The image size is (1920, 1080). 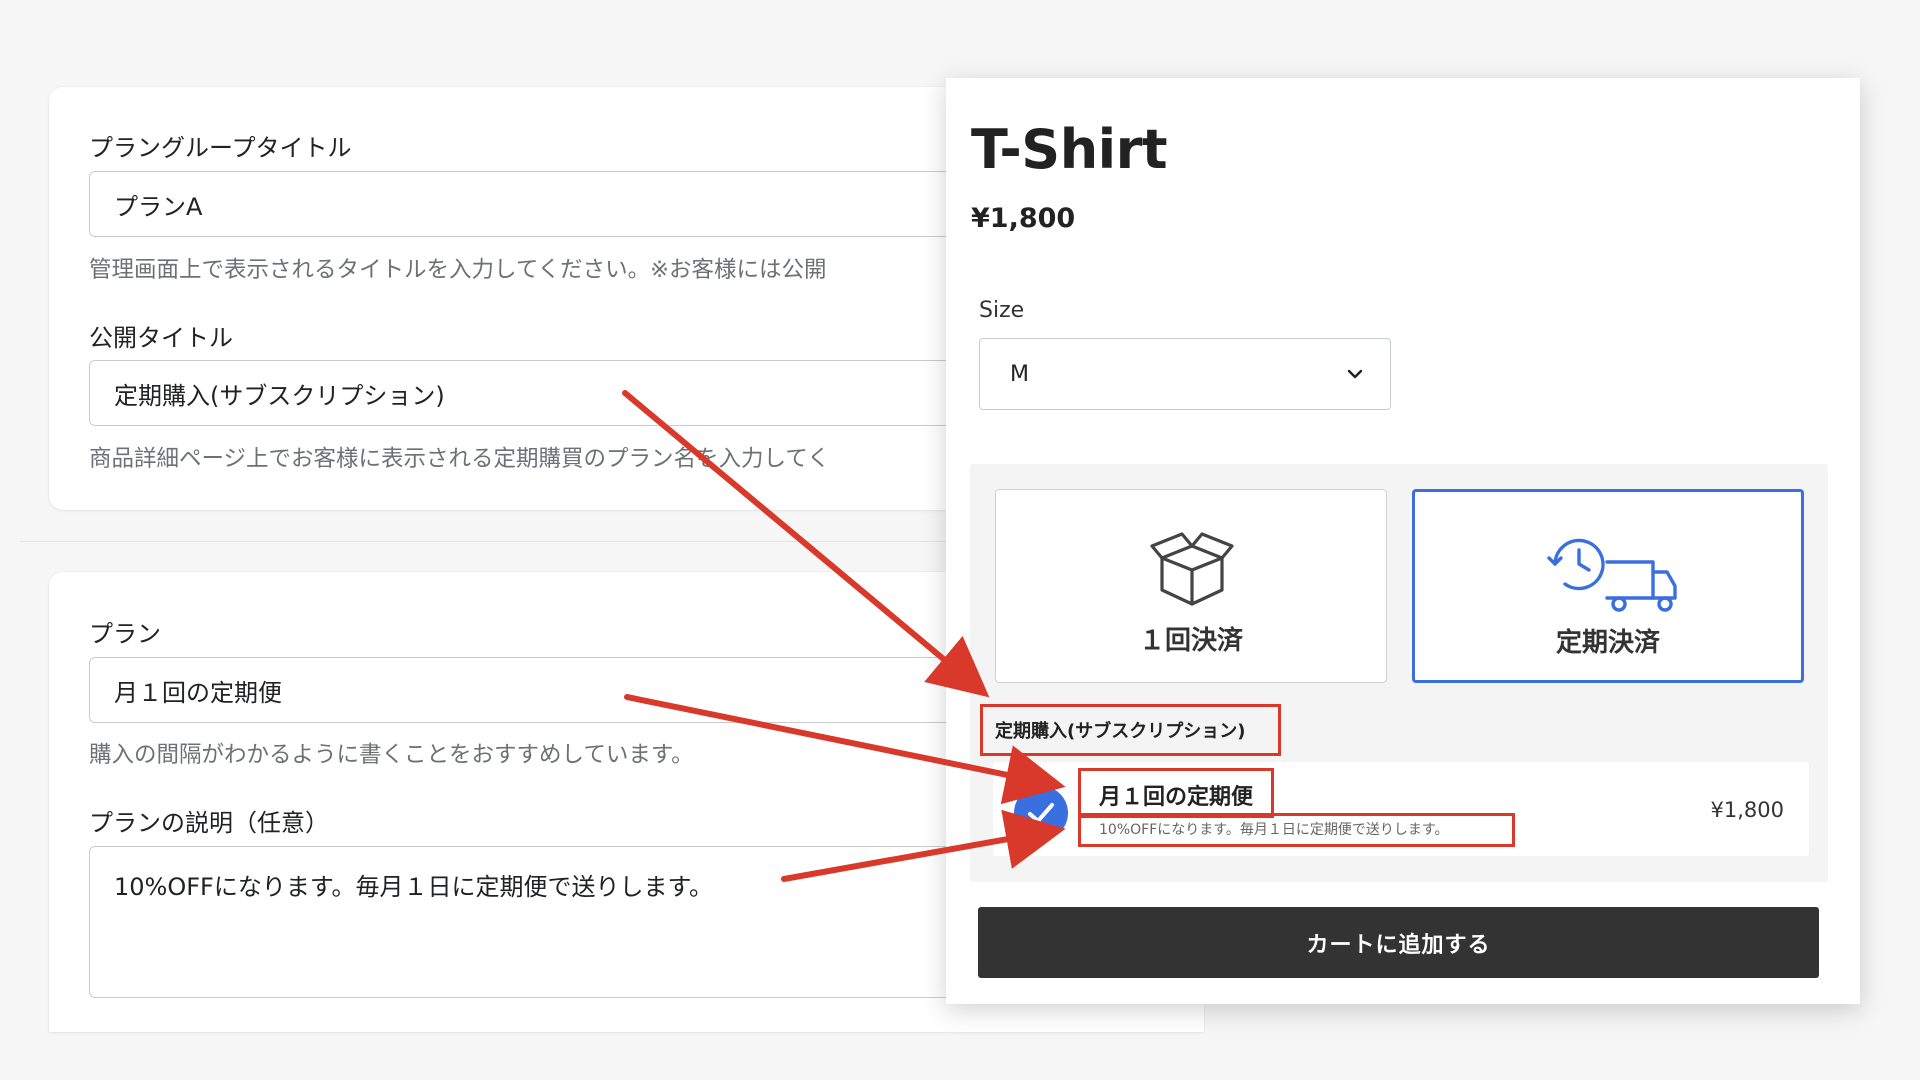 I want to click on public-title-label: 公開タイトル, so click(x=161, y=338).